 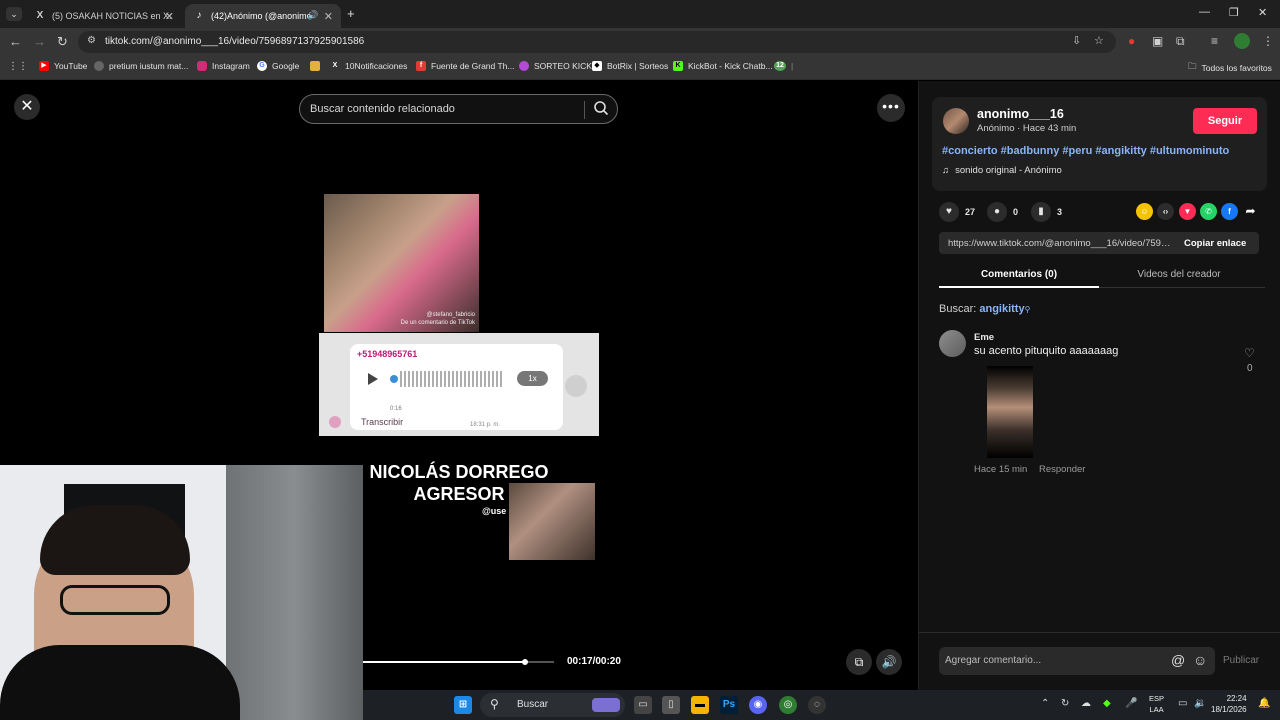 I want to click on bookmark-star-icon: ☆, so click(x=1099, y=40).